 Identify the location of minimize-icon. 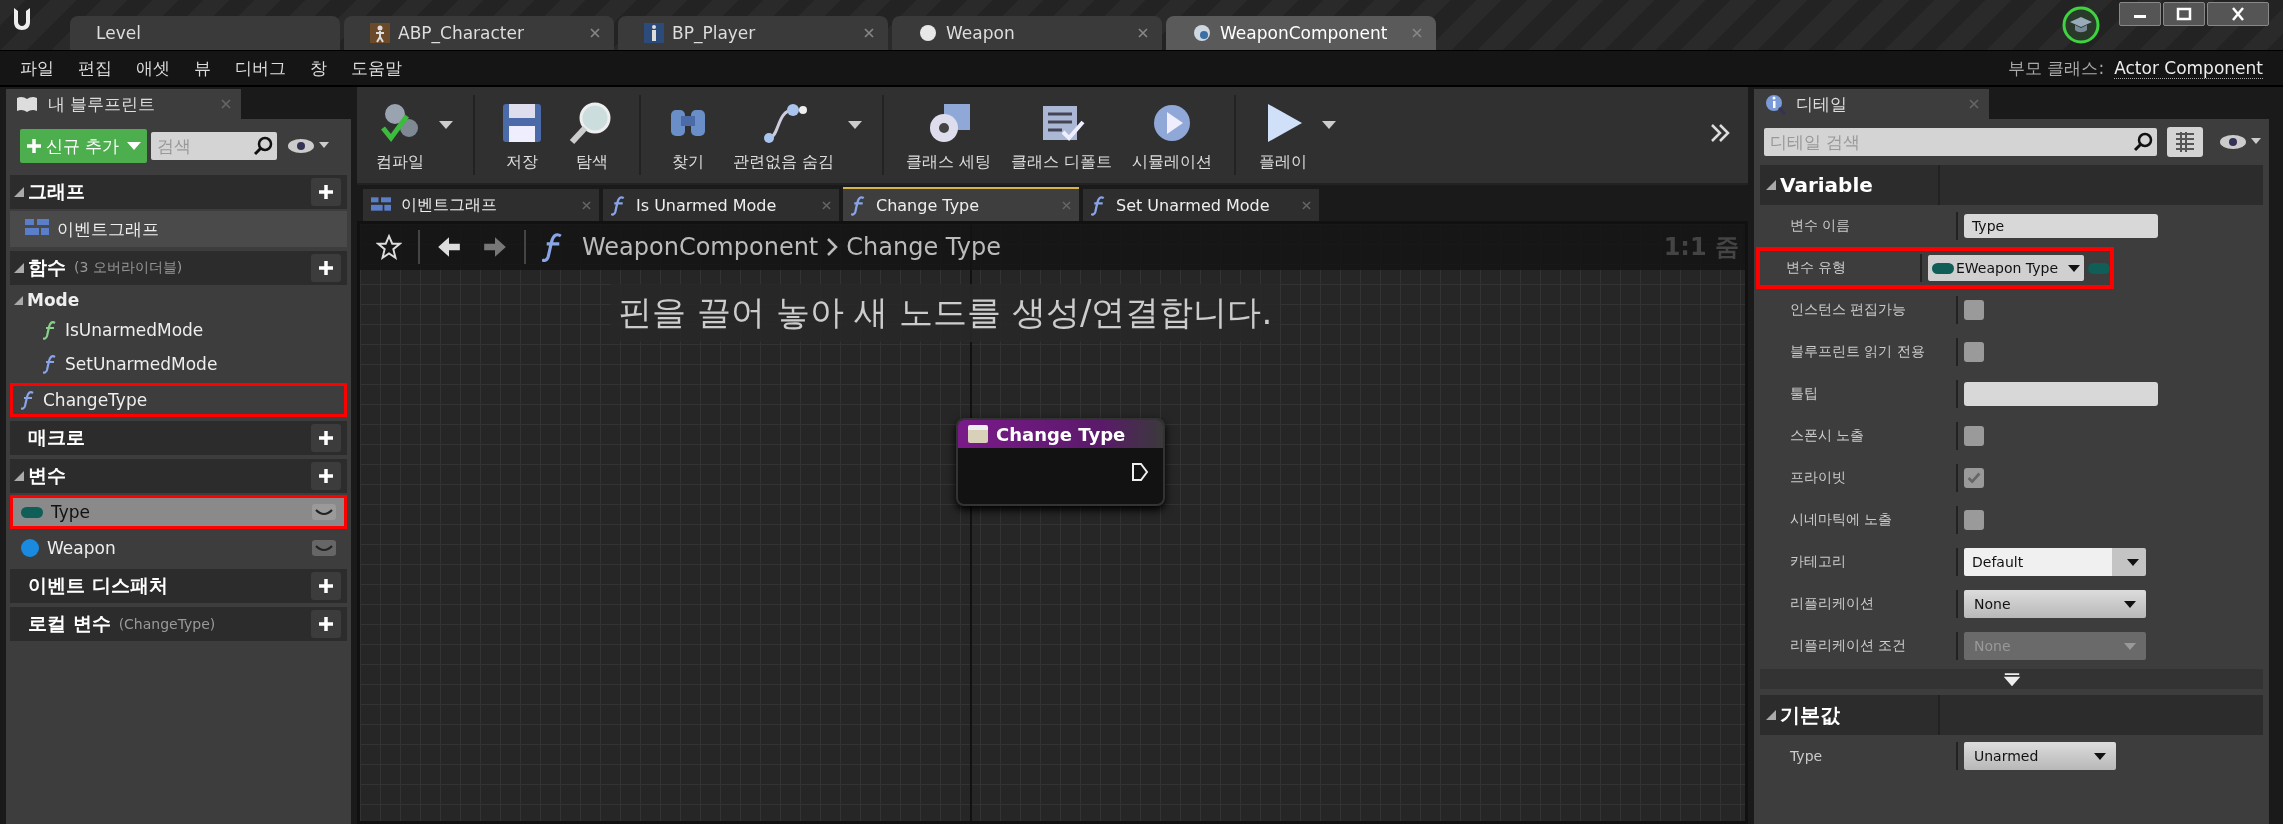
(2140, 14).